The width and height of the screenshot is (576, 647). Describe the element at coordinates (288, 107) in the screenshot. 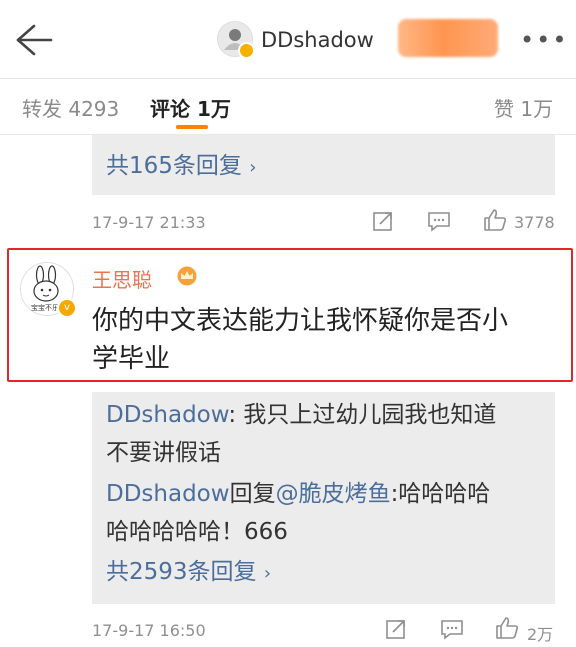

I see `tab-bar: 转发 4293 评论 1万 赞 1万` at that location.